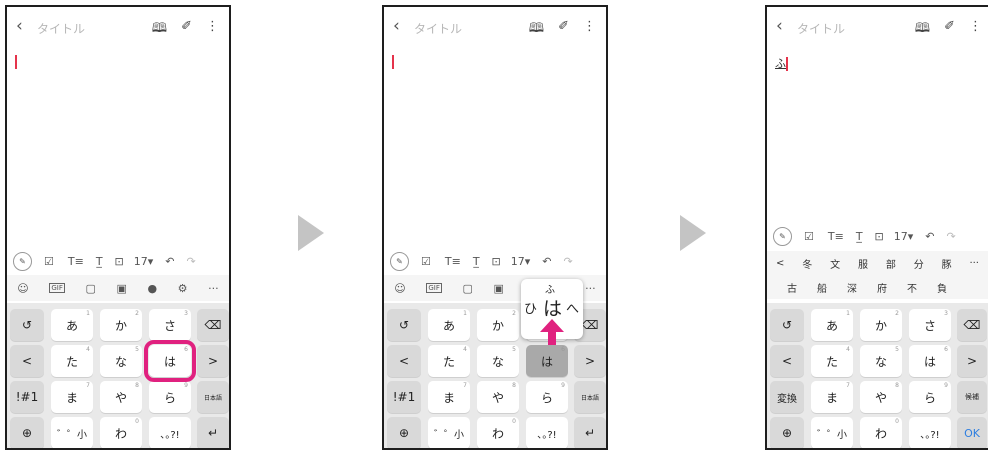  I want to click on candidate: 府, so click(882, 287).